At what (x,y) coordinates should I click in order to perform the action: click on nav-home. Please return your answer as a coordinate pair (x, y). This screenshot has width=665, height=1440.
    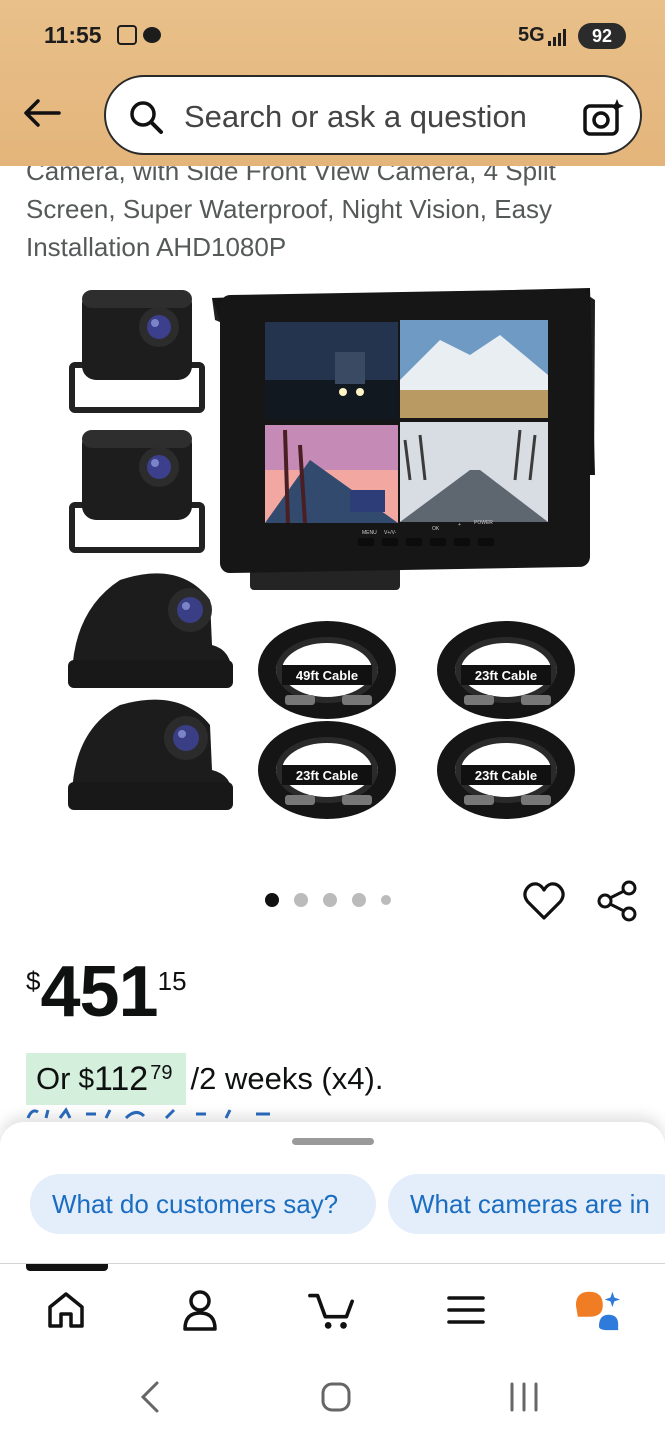
    Looking at the image, I should click on (66, 1310).